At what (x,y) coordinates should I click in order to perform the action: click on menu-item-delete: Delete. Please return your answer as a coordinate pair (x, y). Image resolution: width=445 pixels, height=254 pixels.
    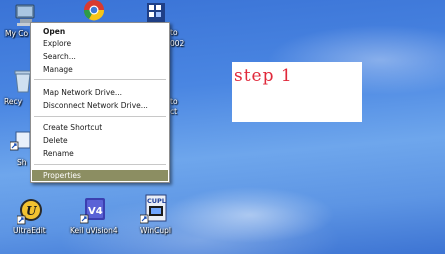
    Looking at the image, I should click on (100, 140).